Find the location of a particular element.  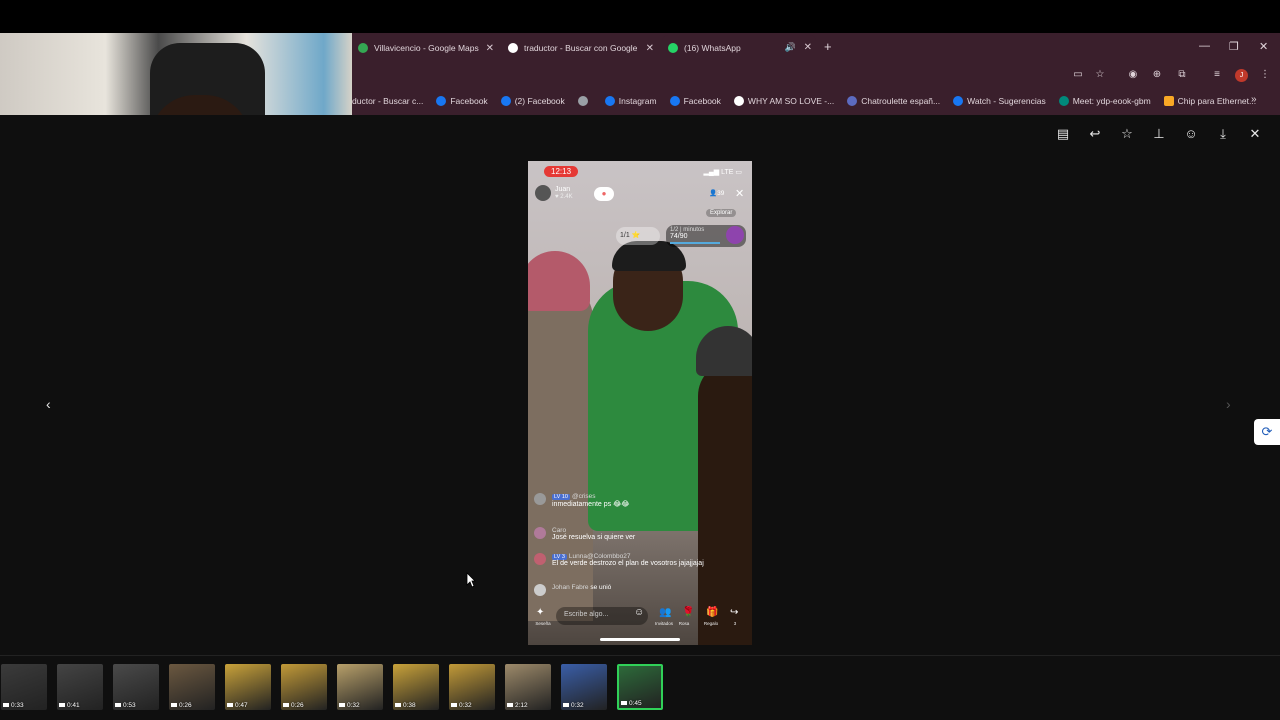

minimize-icon: — is located at coordinates (1204, 46).